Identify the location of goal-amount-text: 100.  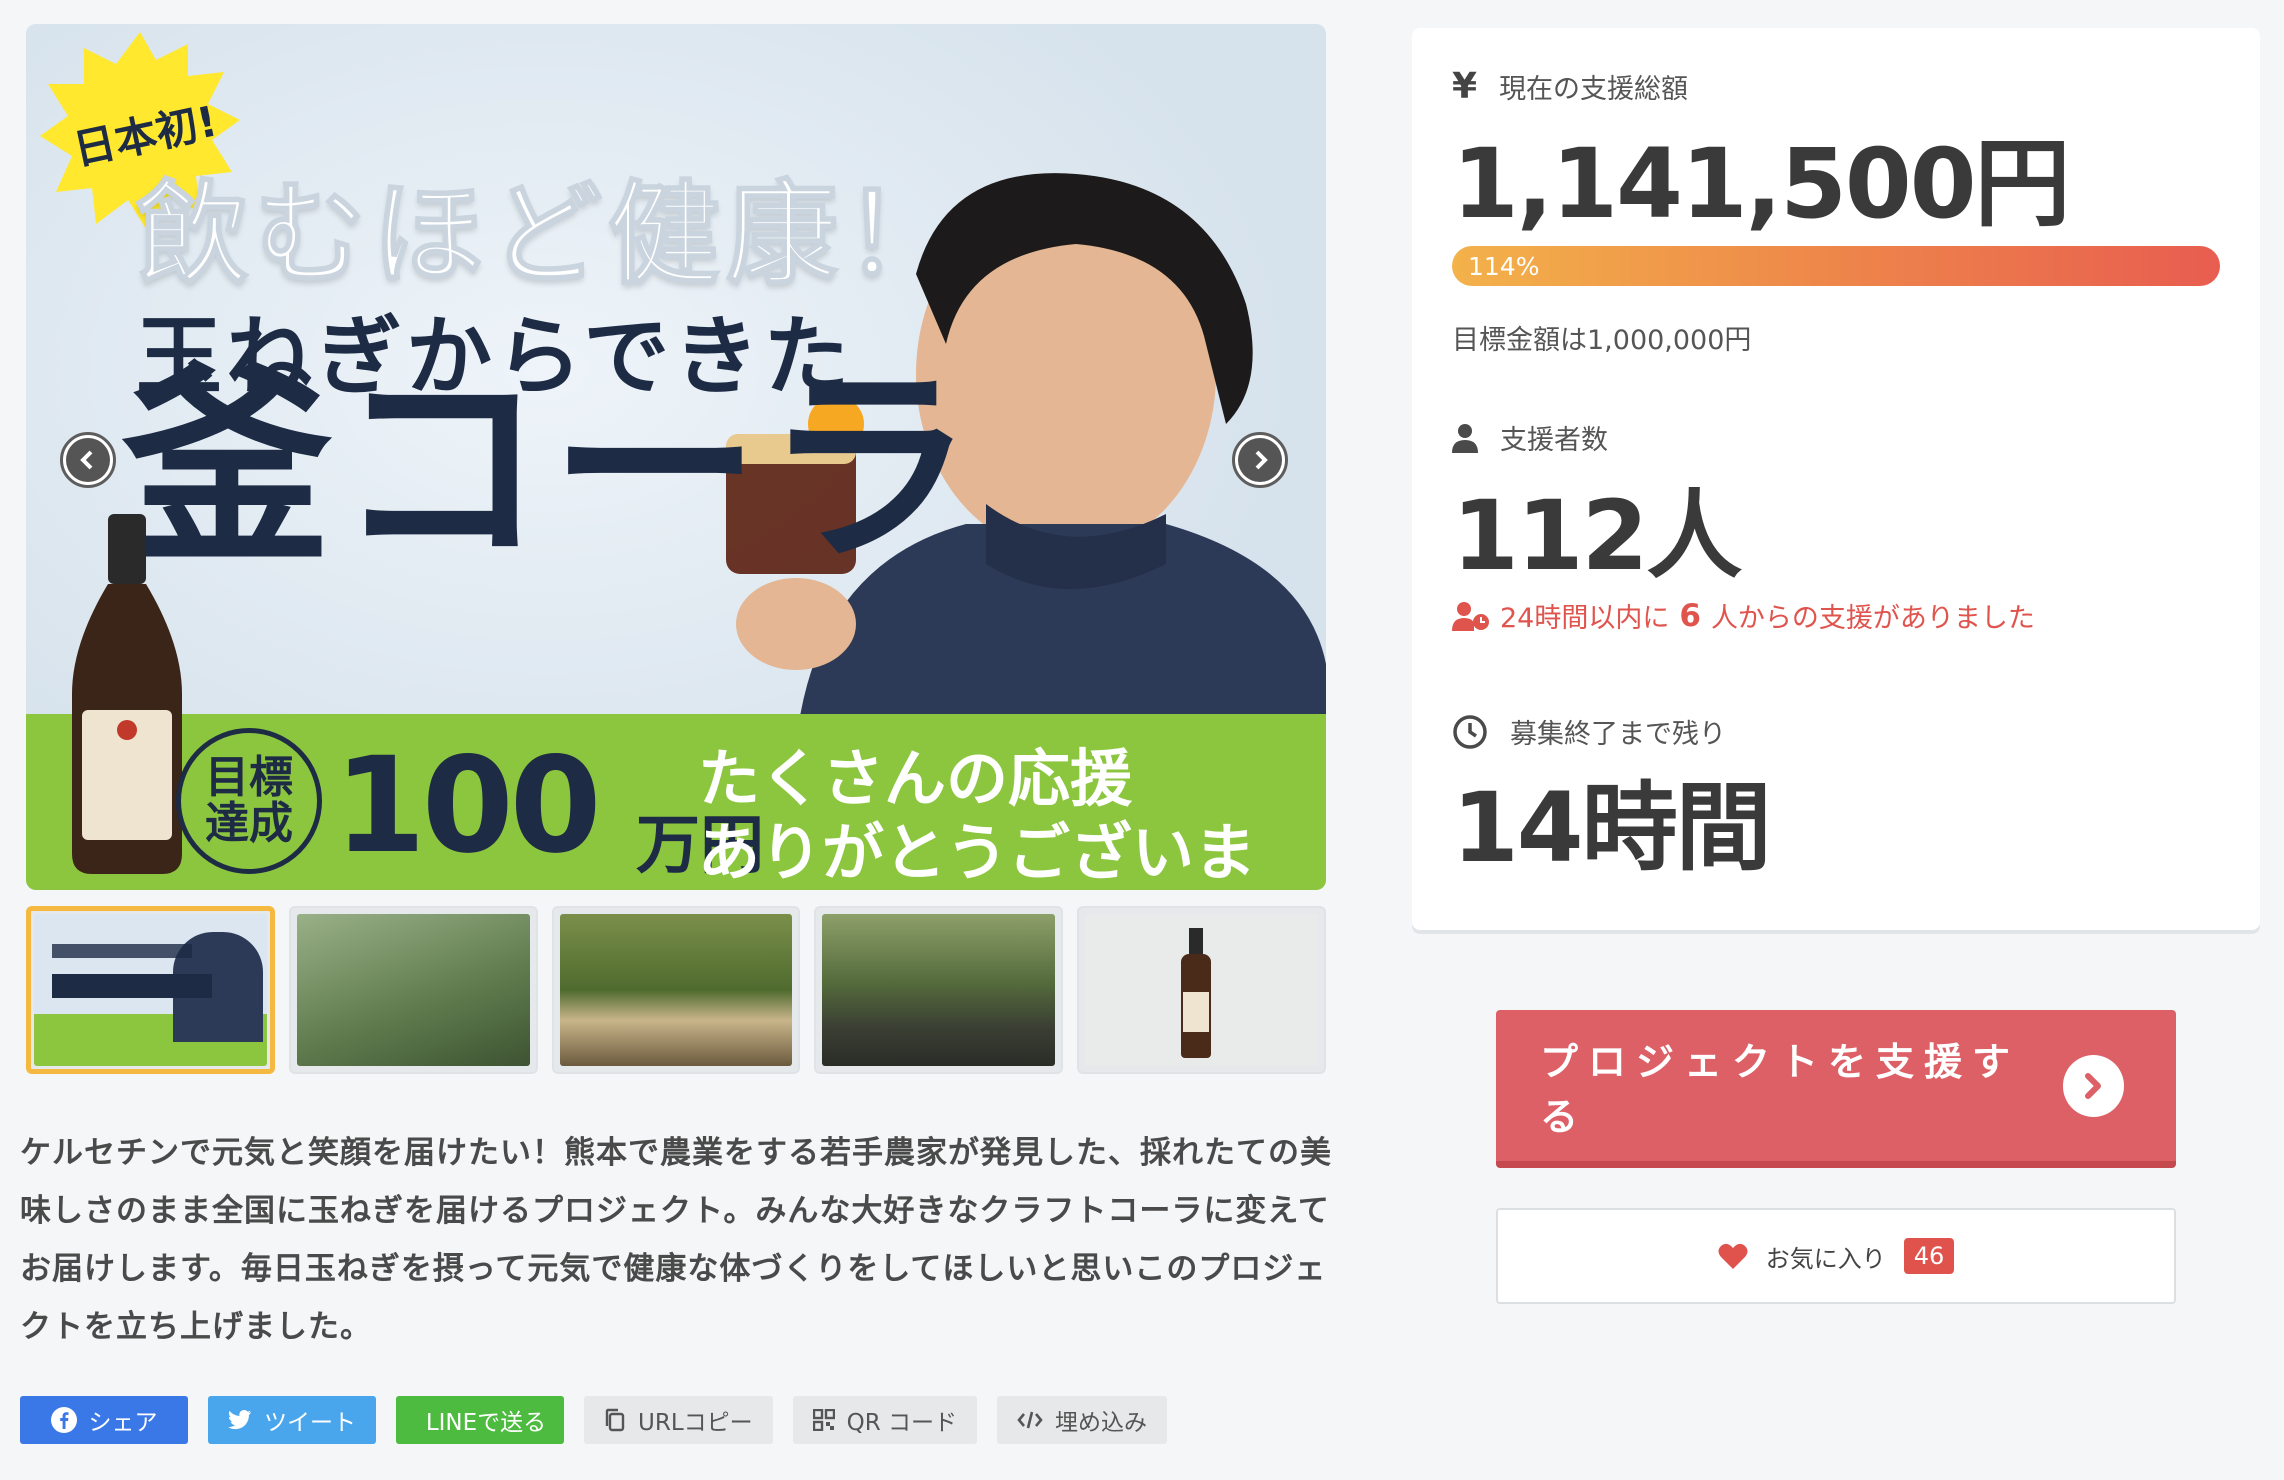
(468, 806).